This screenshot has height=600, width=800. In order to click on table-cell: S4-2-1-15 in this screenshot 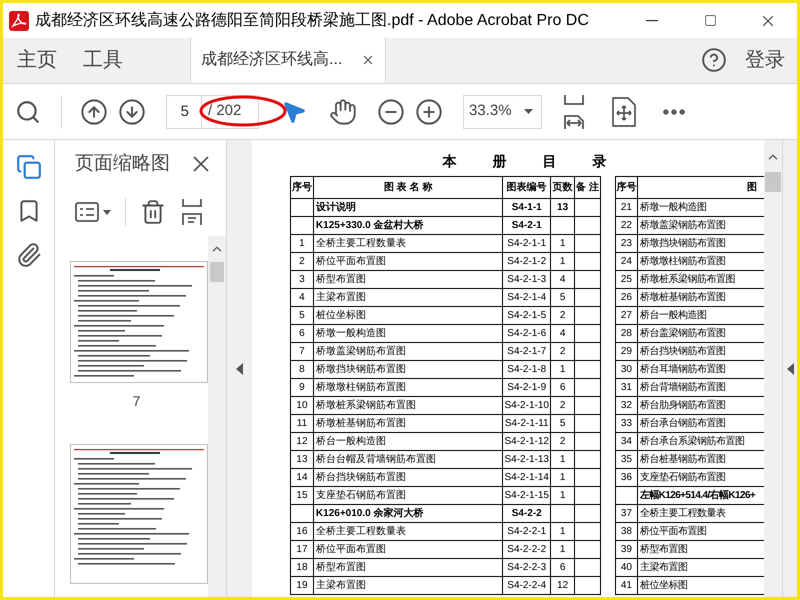, I will do `click(527, 496)`.